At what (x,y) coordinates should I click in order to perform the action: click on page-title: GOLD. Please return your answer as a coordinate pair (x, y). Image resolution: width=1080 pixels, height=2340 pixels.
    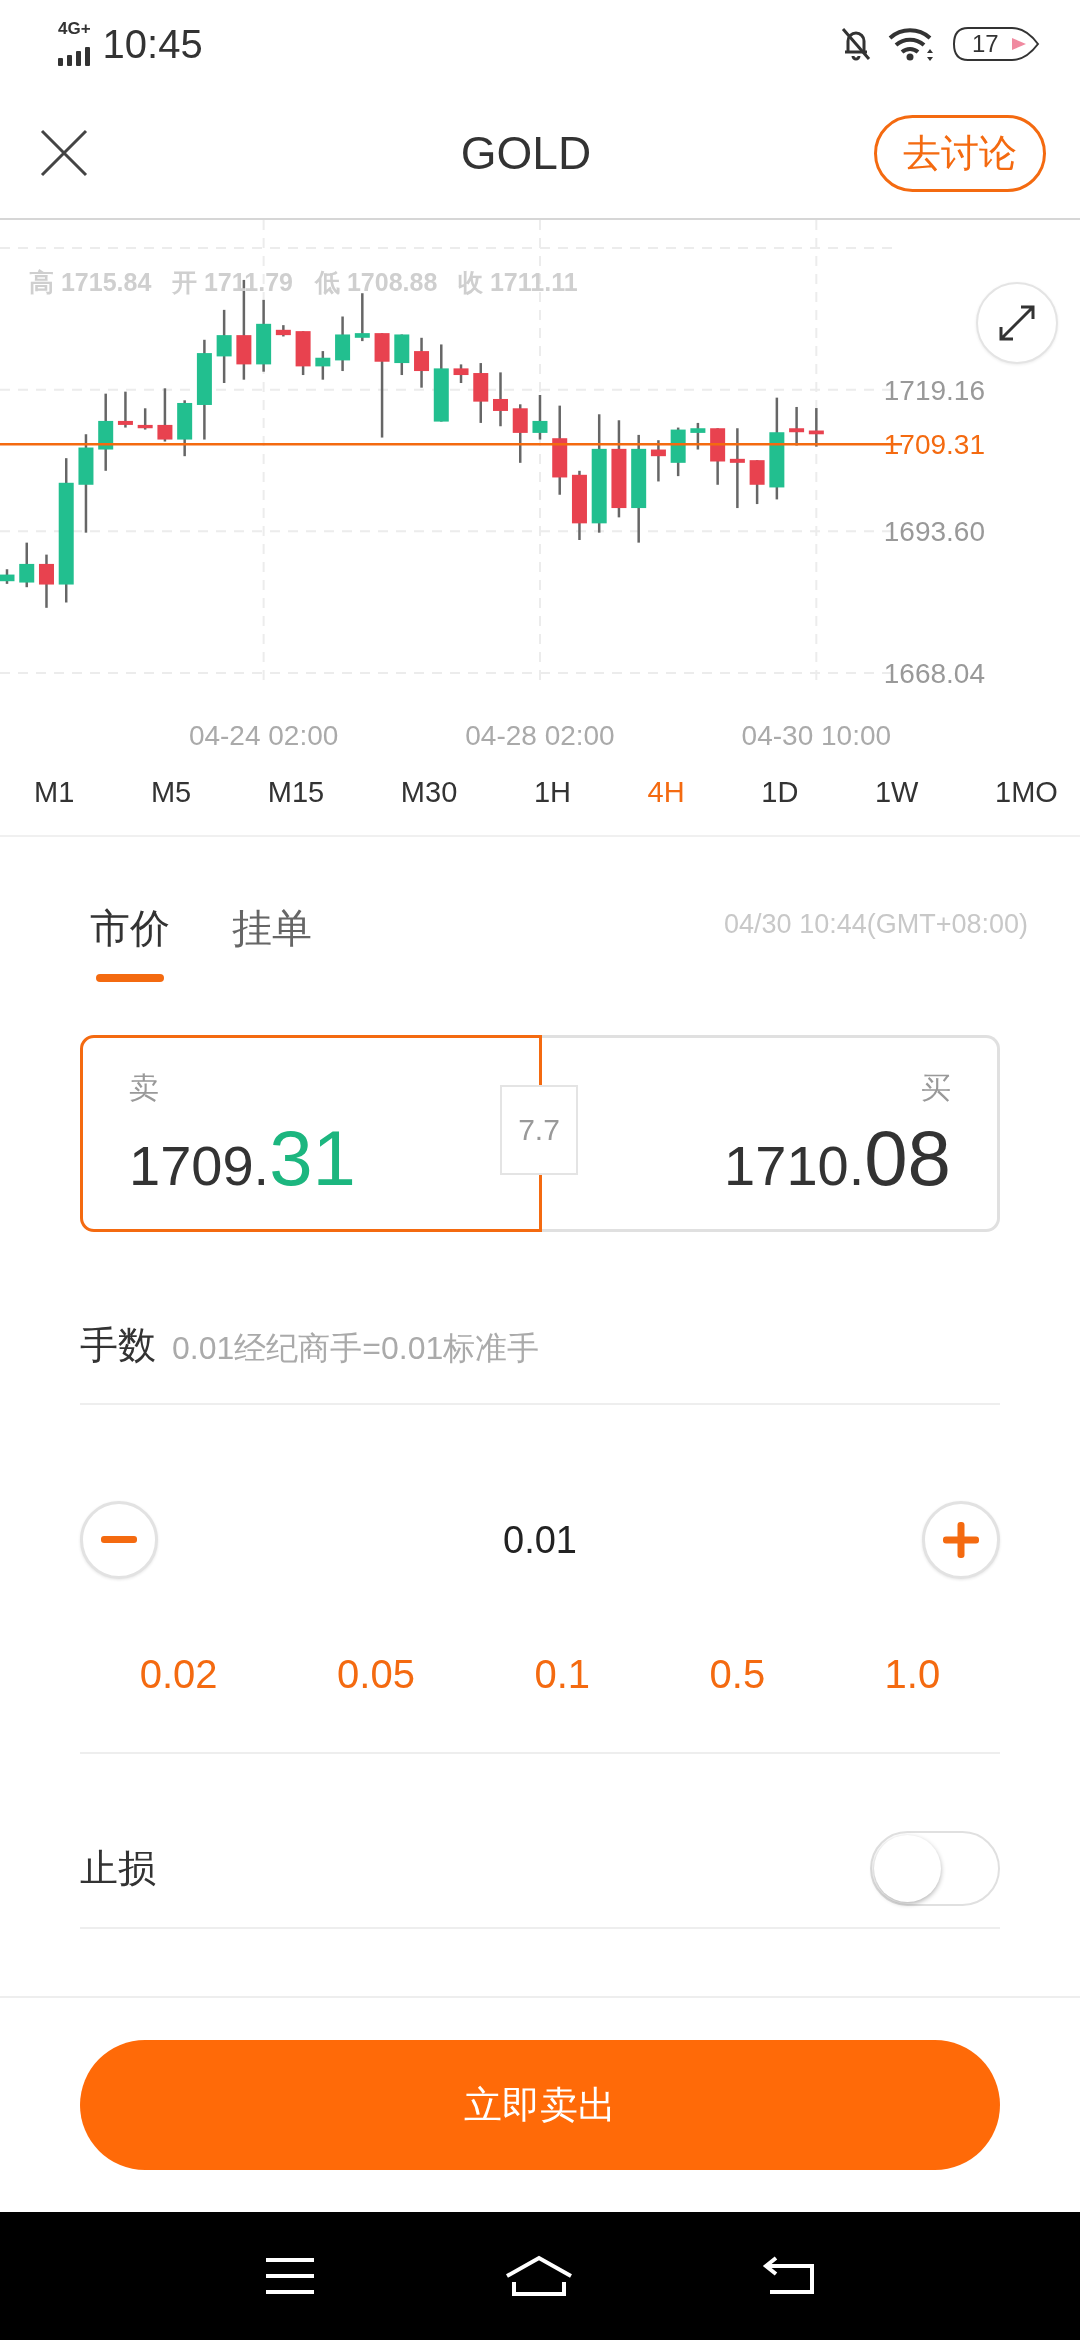
    Looking at the image, I should click on (526, 153).